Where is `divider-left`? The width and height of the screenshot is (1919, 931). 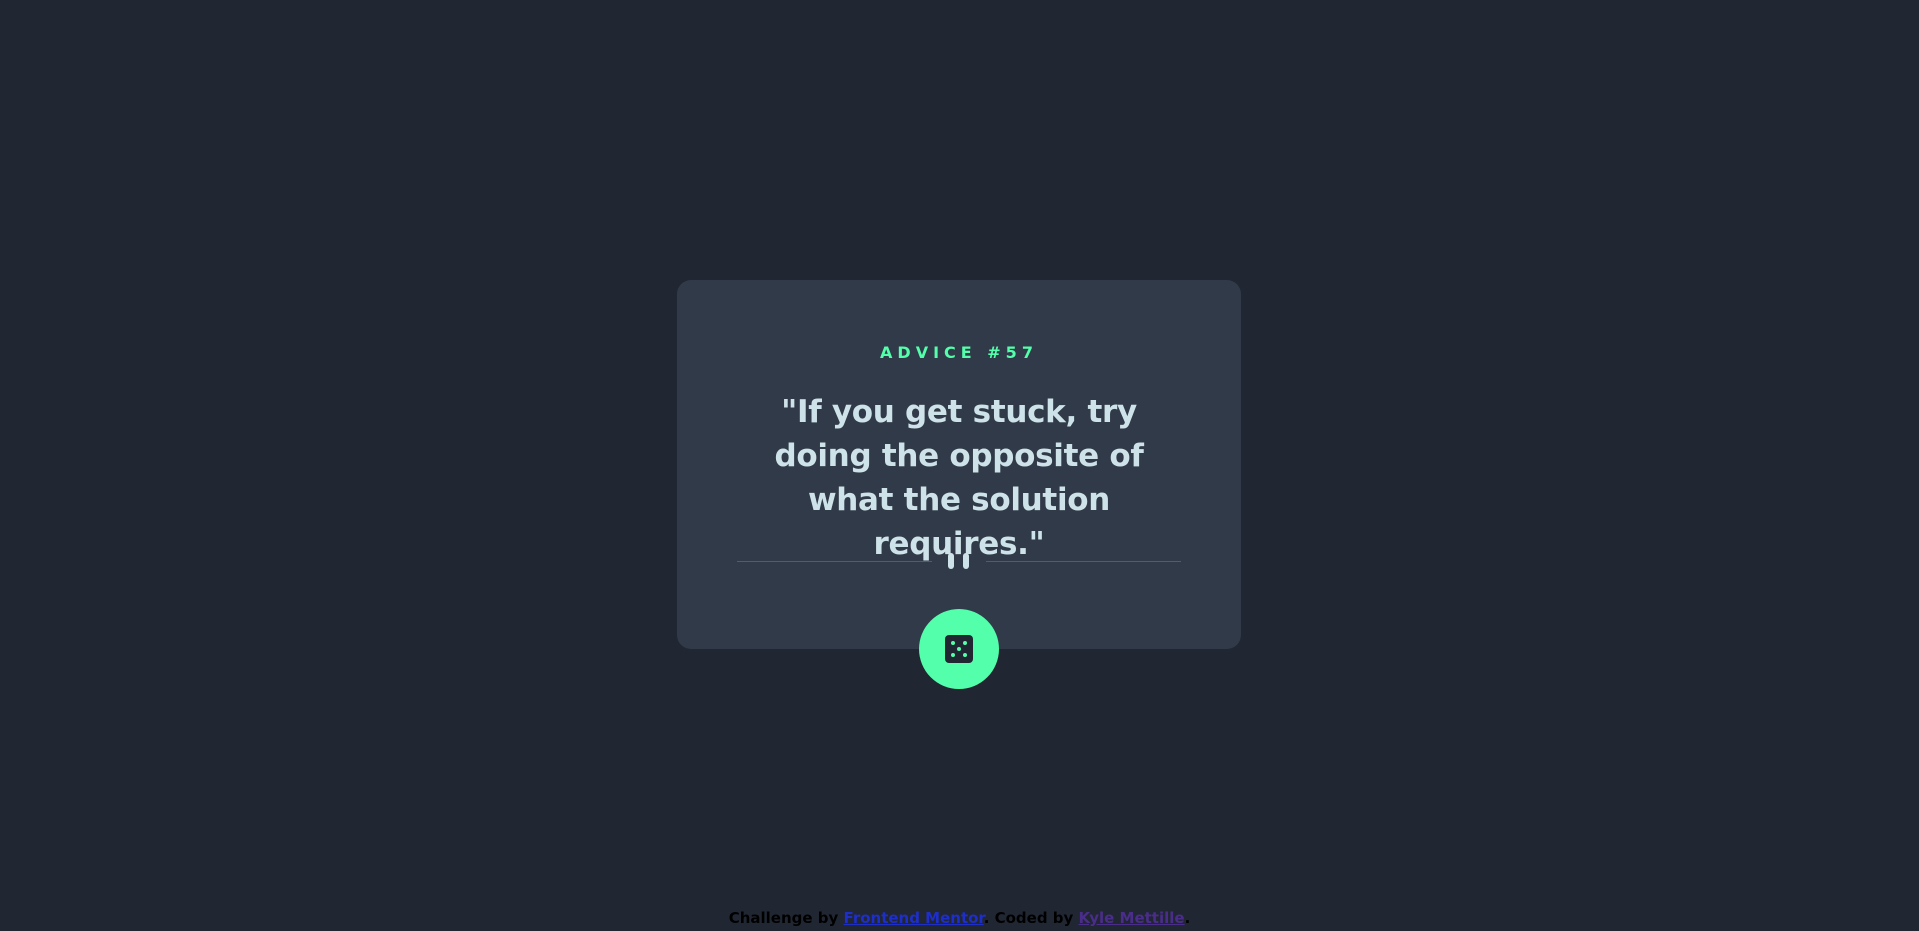
divider-left is located at coordinates (834, 561).